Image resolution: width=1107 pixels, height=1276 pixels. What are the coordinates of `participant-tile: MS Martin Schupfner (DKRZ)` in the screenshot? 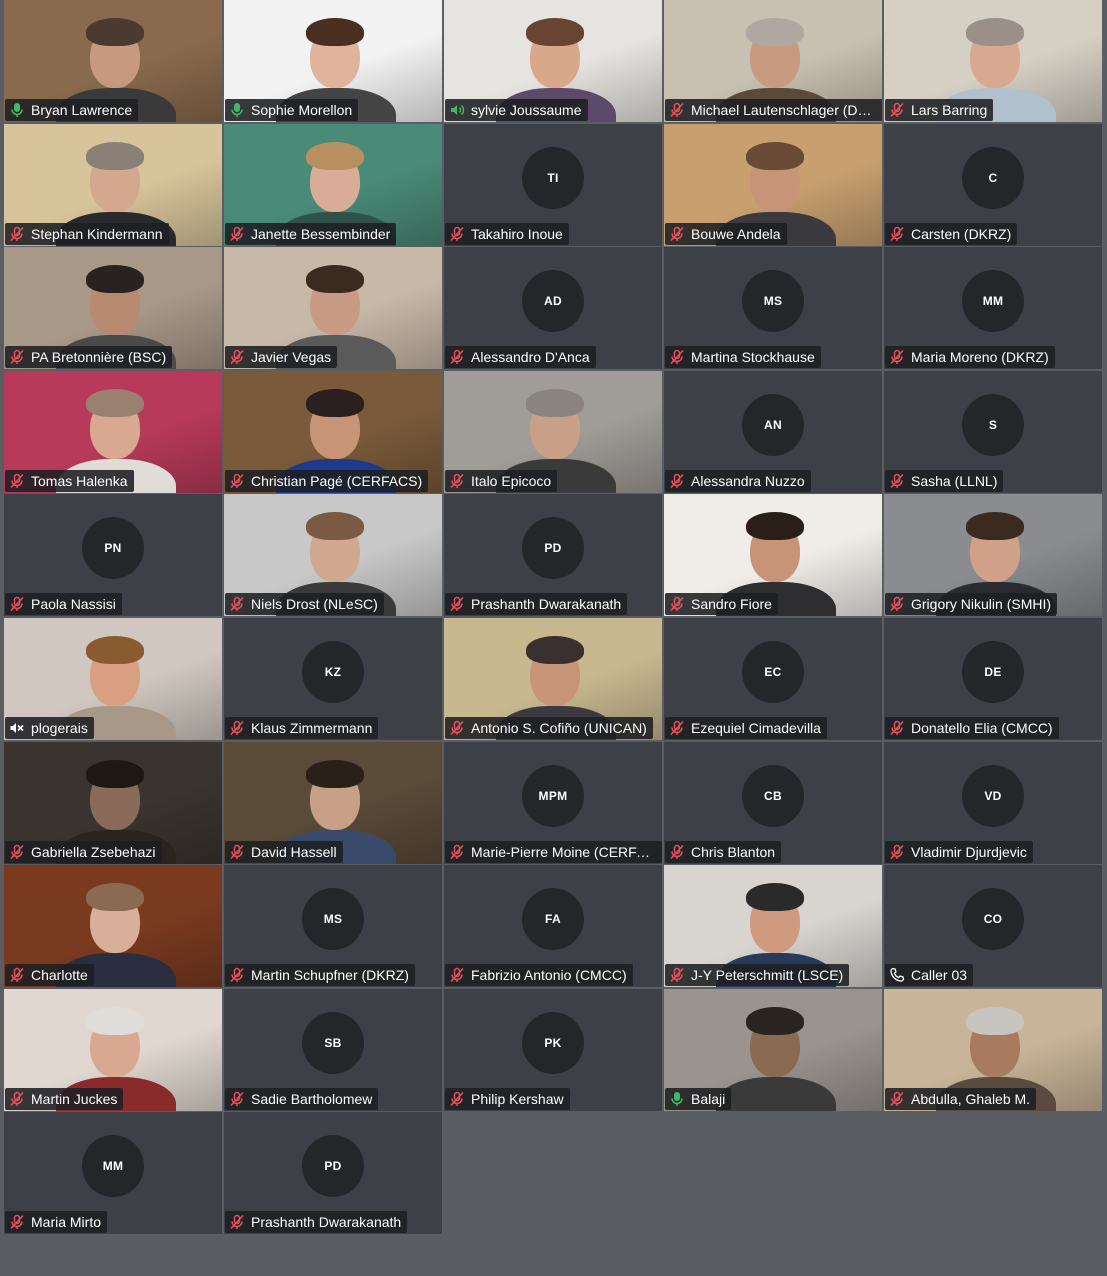 It's located at (333, 926).